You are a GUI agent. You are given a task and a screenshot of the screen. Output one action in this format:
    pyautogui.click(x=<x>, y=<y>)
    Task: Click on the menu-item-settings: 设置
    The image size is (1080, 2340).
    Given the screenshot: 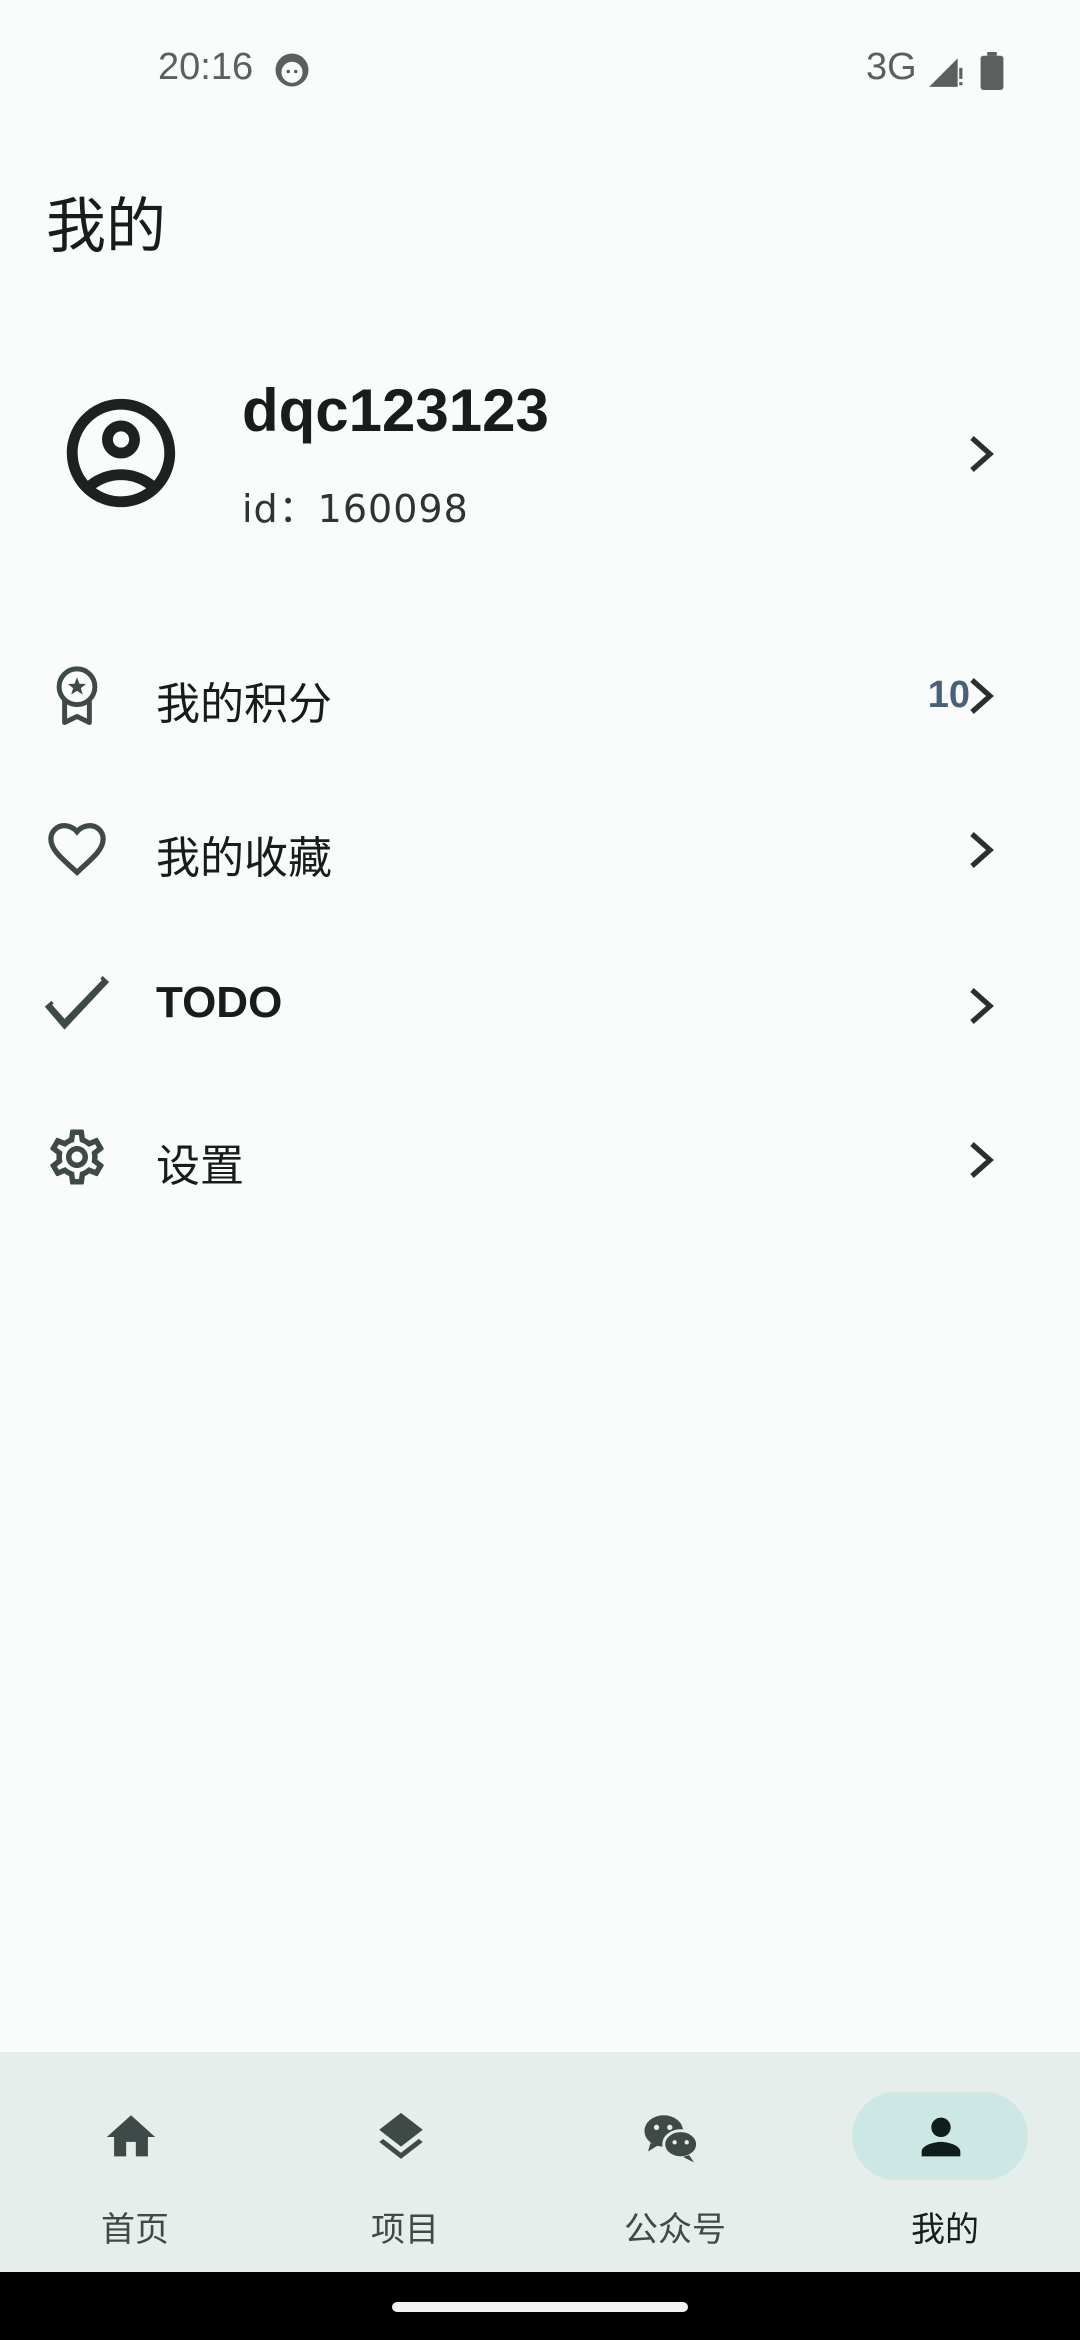 What is the action you would take?
    pyautogui.click(x=540, y=1159)
    